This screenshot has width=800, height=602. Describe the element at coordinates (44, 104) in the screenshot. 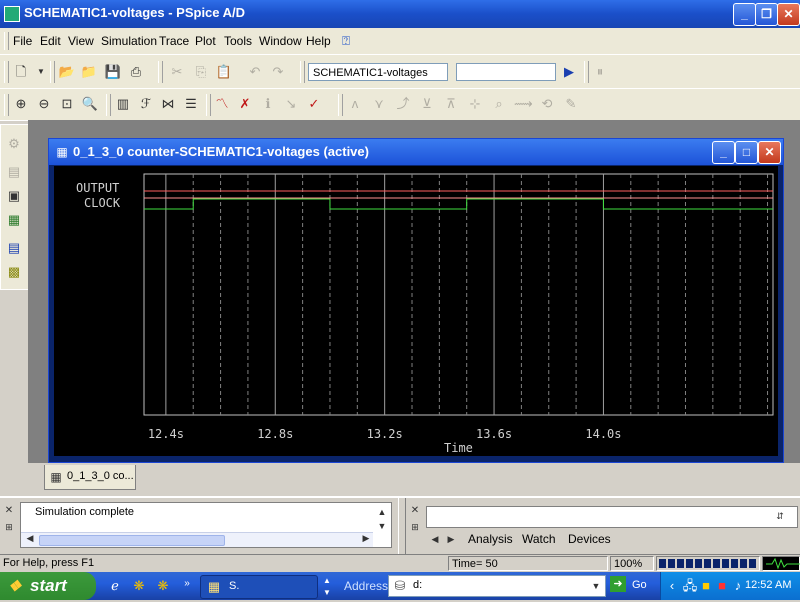

I see `zoom-out-icon: ⊖` at that location.